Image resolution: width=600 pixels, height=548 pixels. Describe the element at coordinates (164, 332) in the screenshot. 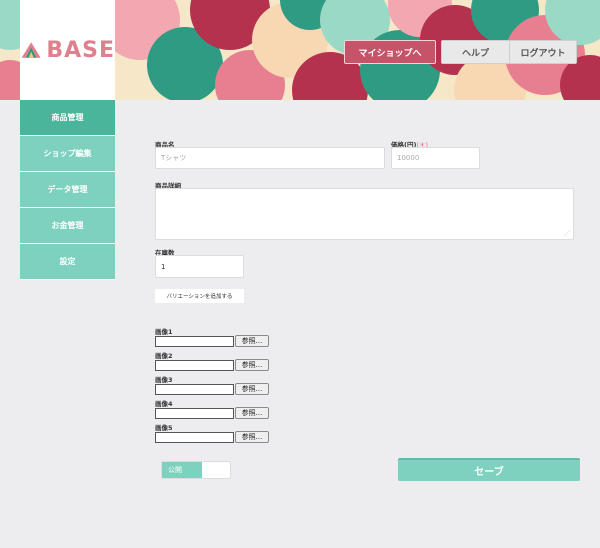

I see `image-label-1: 画像1` at that location.